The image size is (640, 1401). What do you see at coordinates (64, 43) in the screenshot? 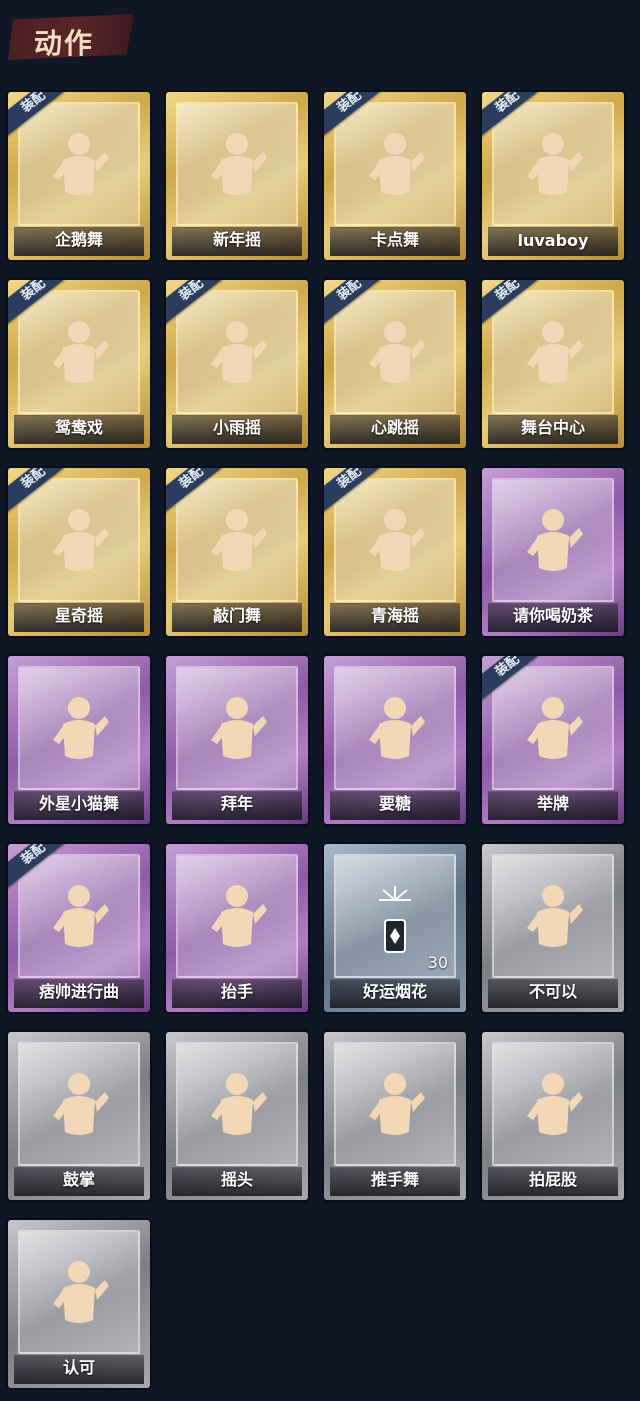
I see `section-title: 动作` at bounding box center [64, 43].